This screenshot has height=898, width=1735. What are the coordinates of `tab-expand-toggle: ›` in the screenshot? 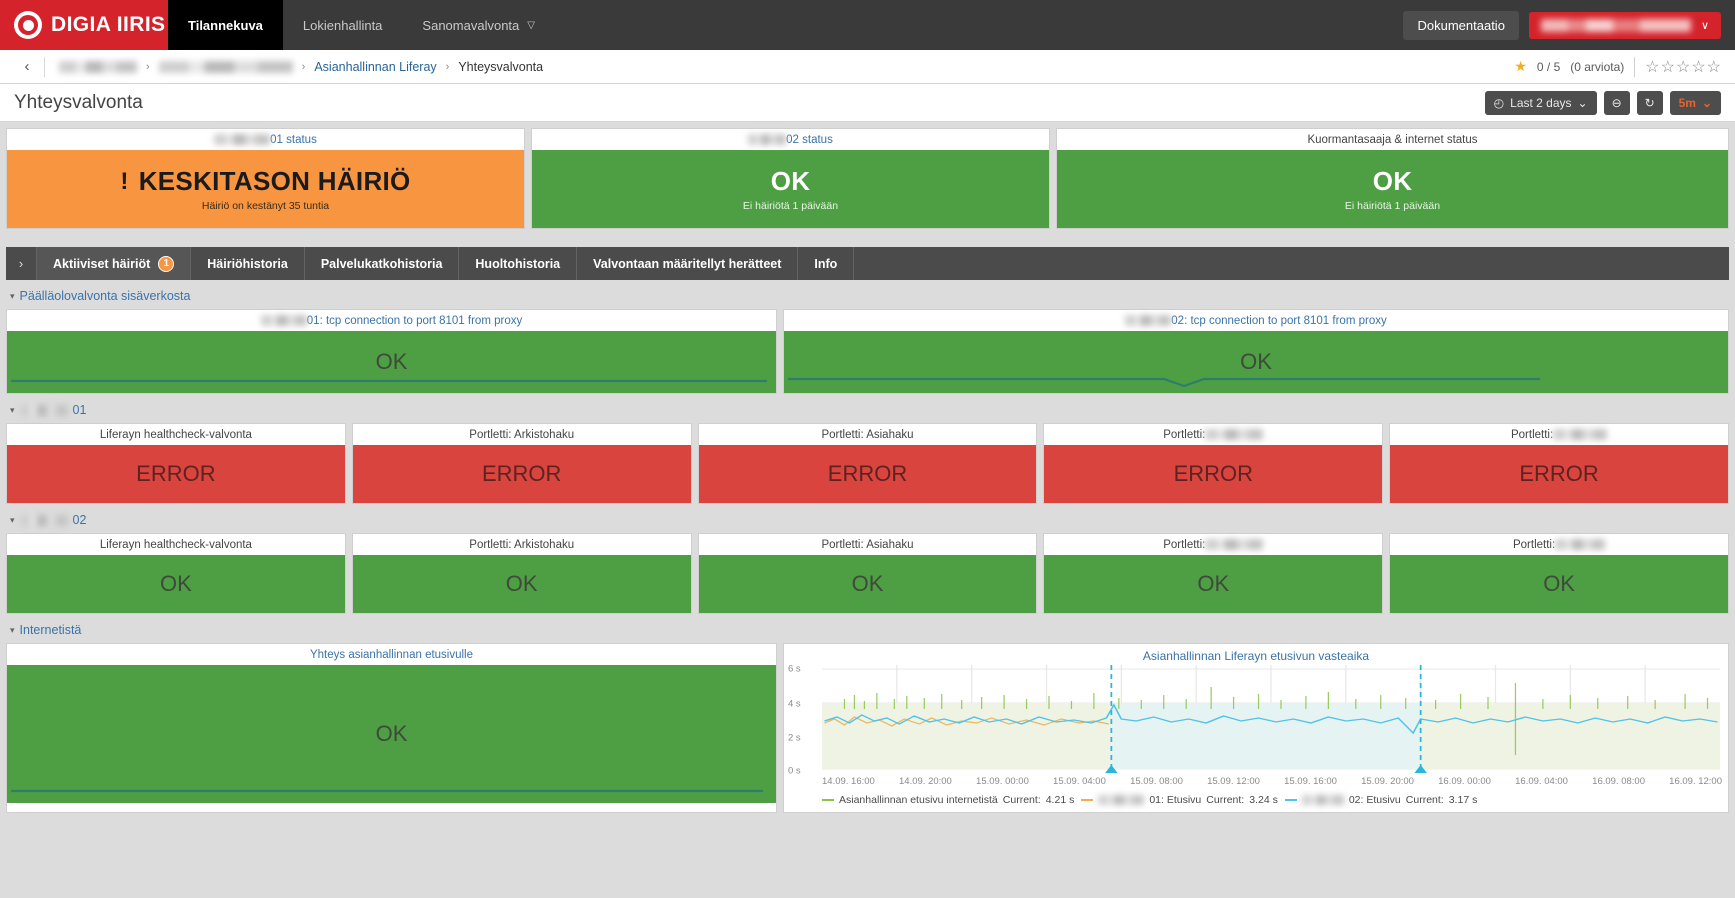 It's located at (21, 263).